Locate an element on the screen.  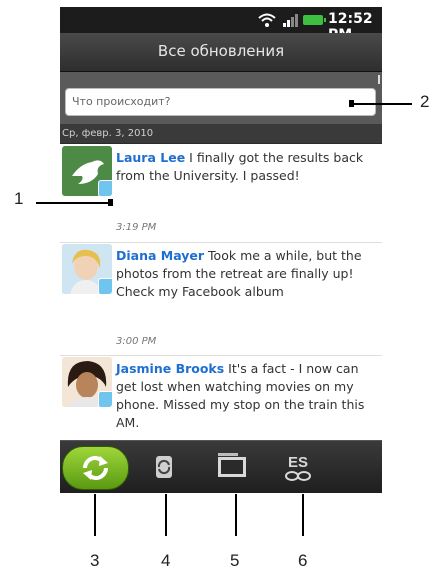
callout-4: 4 is located at coordinates (166, 560).